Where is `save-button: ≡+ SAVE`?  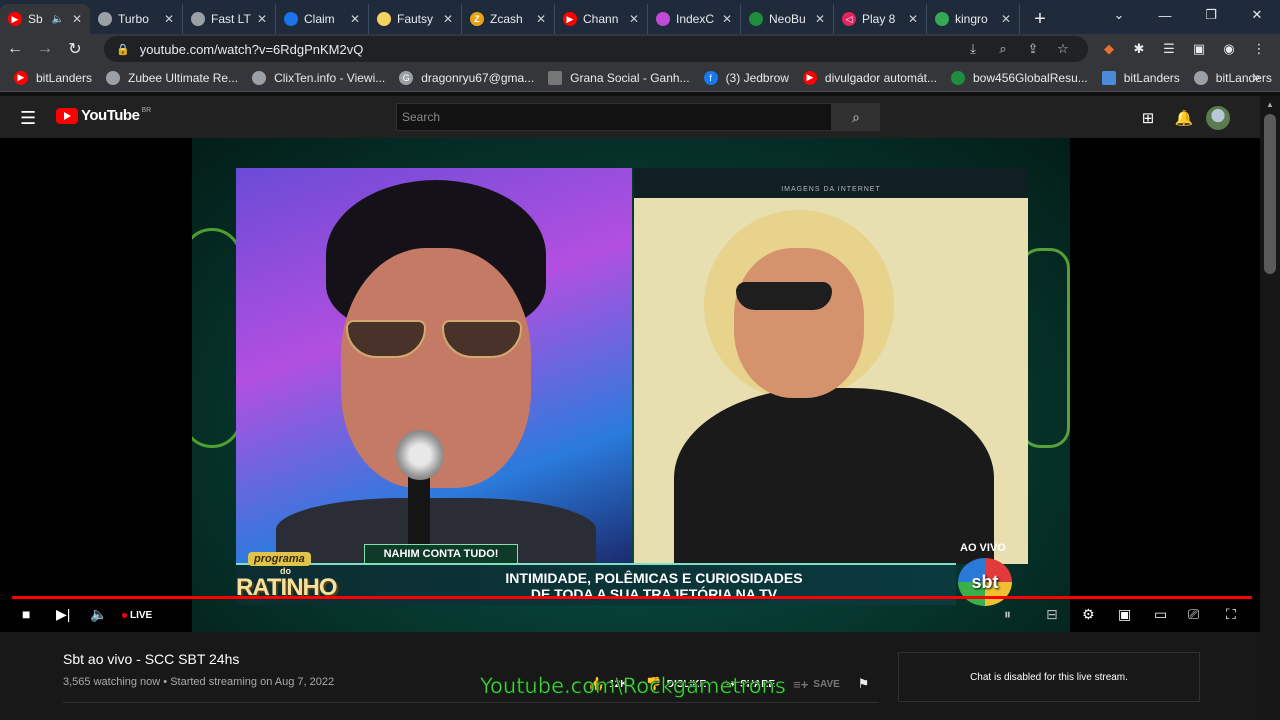
save-button: ≡+ SAVE is located at coordinates (816, 684).